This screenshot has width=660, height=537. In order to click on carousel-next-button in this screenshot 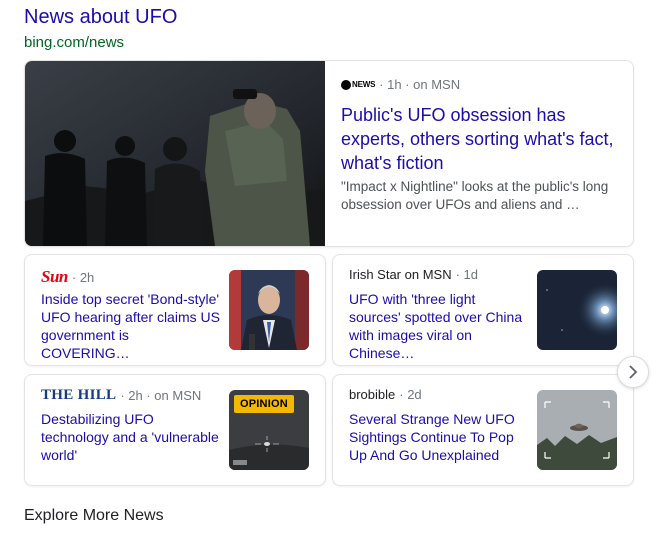, I will do `click(633, 372)`.